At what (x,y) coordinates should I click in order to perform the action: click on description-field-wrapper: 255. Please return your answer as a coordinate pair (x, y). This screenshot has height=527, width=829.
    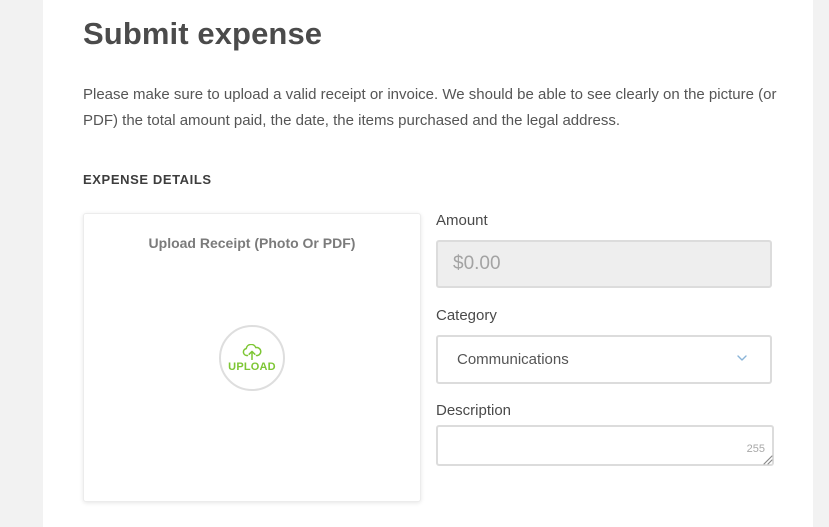
    Looking at the image, I should click on (605, 445).